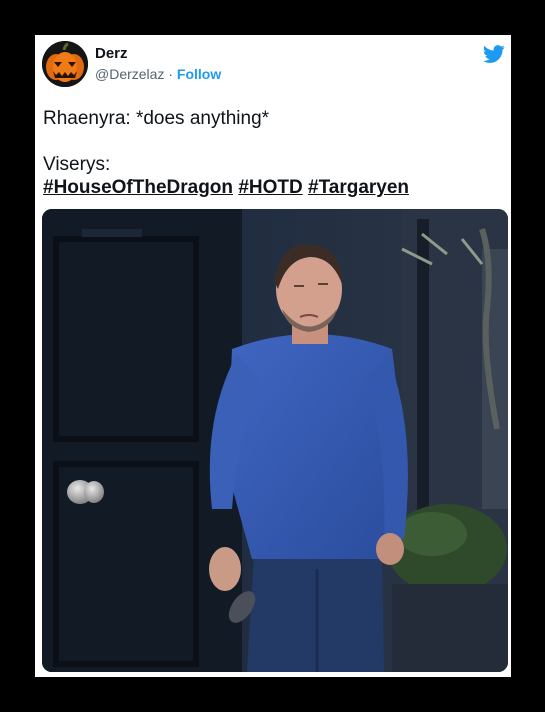 The image size is (545, 712). What do you see at coordinates (199, 74) in the screenshot?
I see `follow-button: Follow` at bounding box center [199, 74].